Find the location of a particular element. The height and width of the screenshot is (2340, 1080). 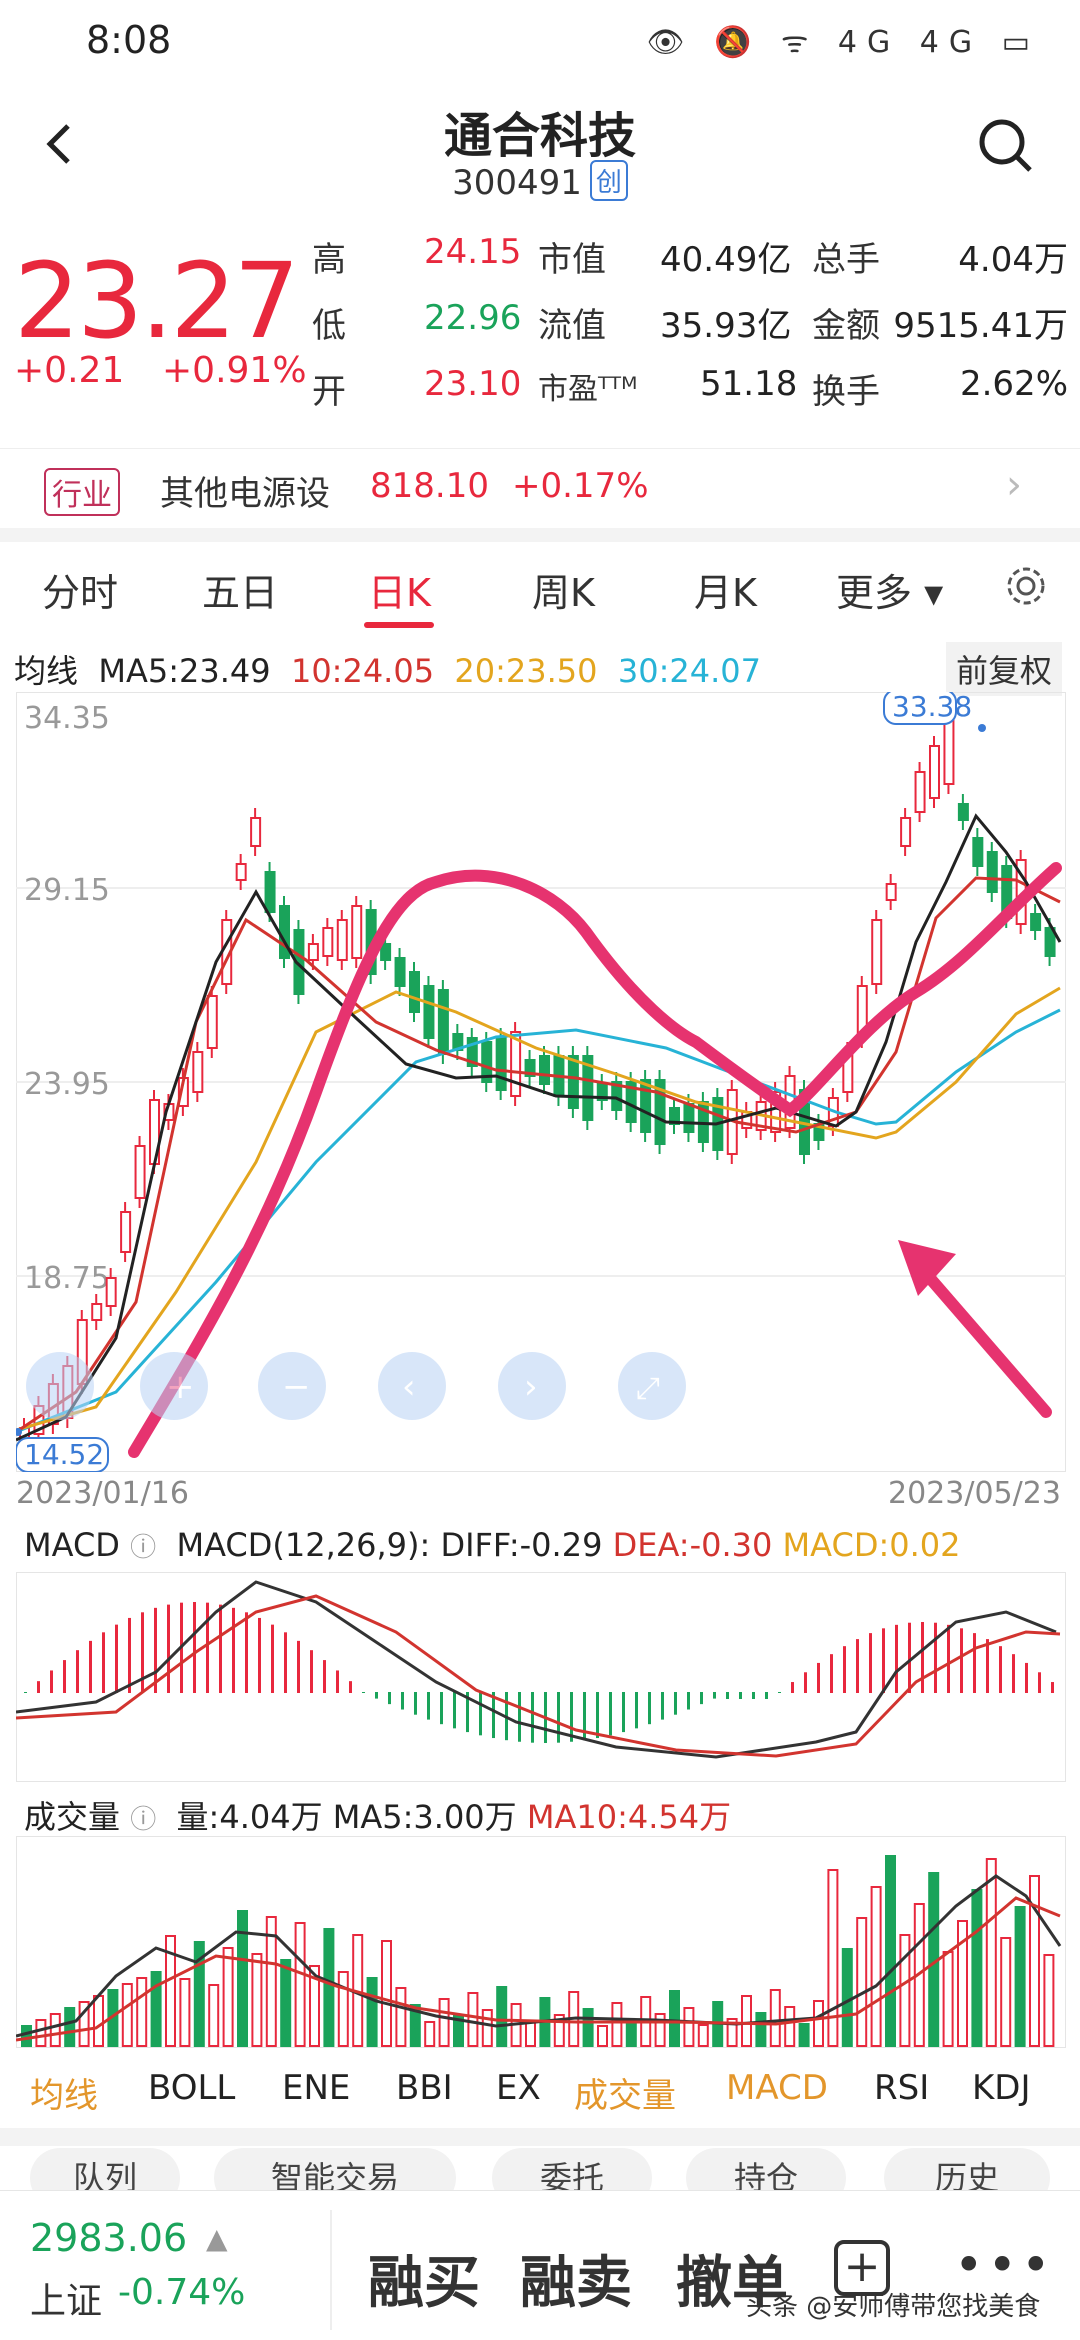

volume-ma10: MA10:4.54万 is located at coordinates (629, 1817).